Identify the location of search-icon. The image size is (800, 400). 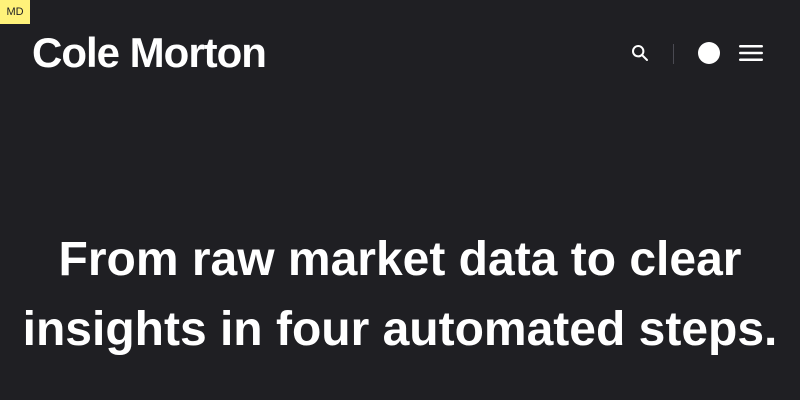
(640, 54).